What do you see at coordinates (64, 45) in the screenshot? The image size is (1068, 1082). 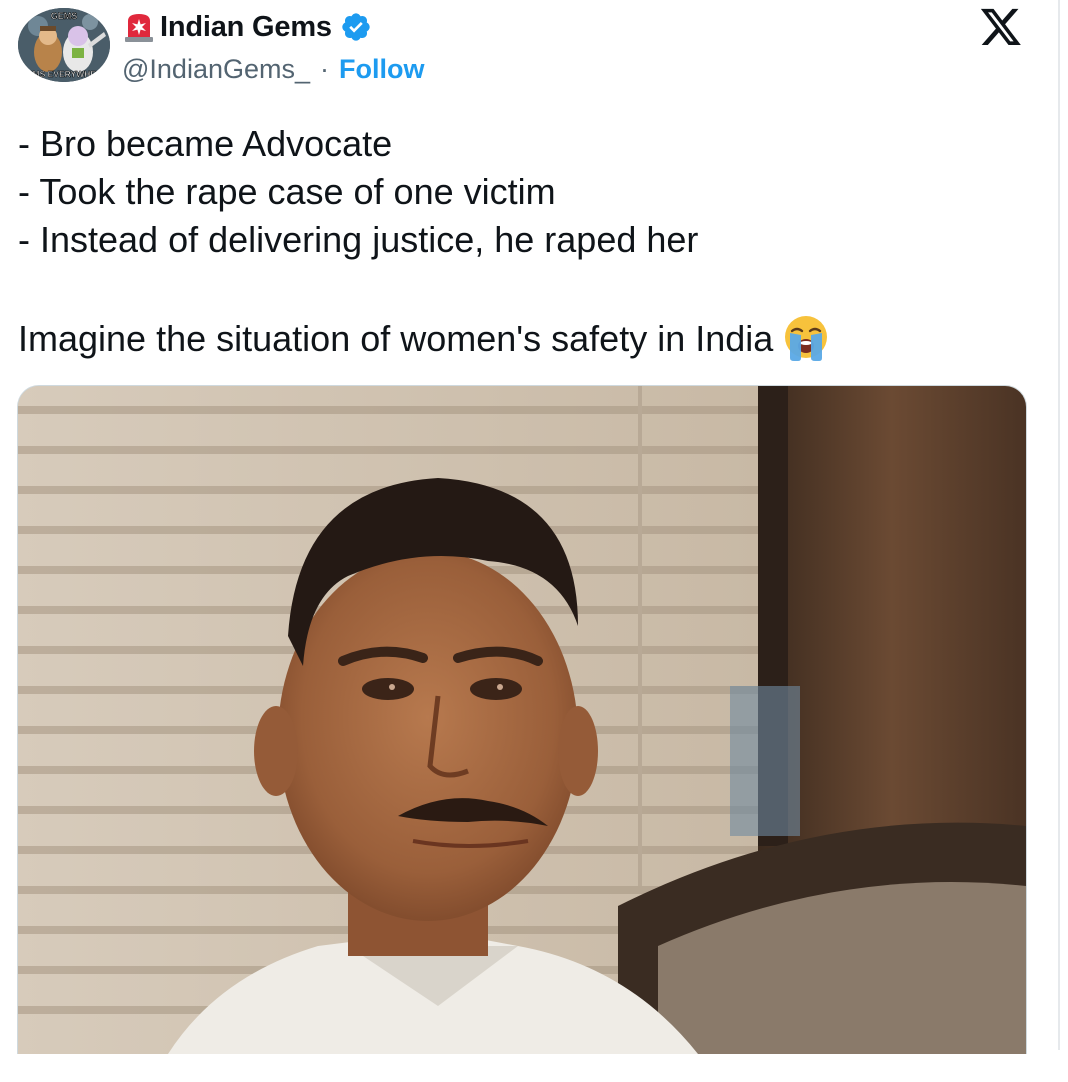 I see `avatar: GEMS GEMS EVERYWHERE` at bounding box center [64, 45].